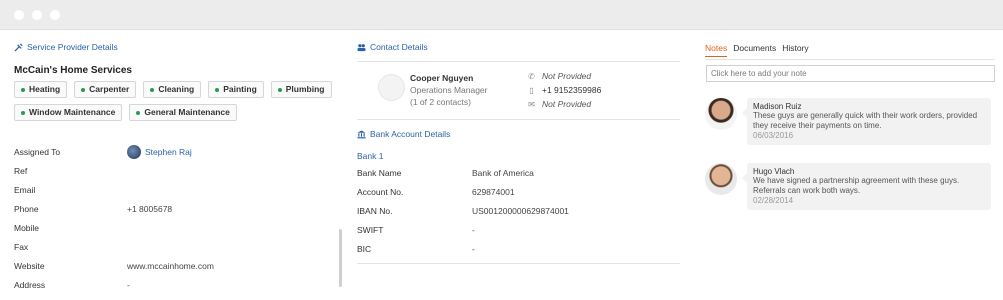  I want to click on tab-history: History, so click(795, 50).